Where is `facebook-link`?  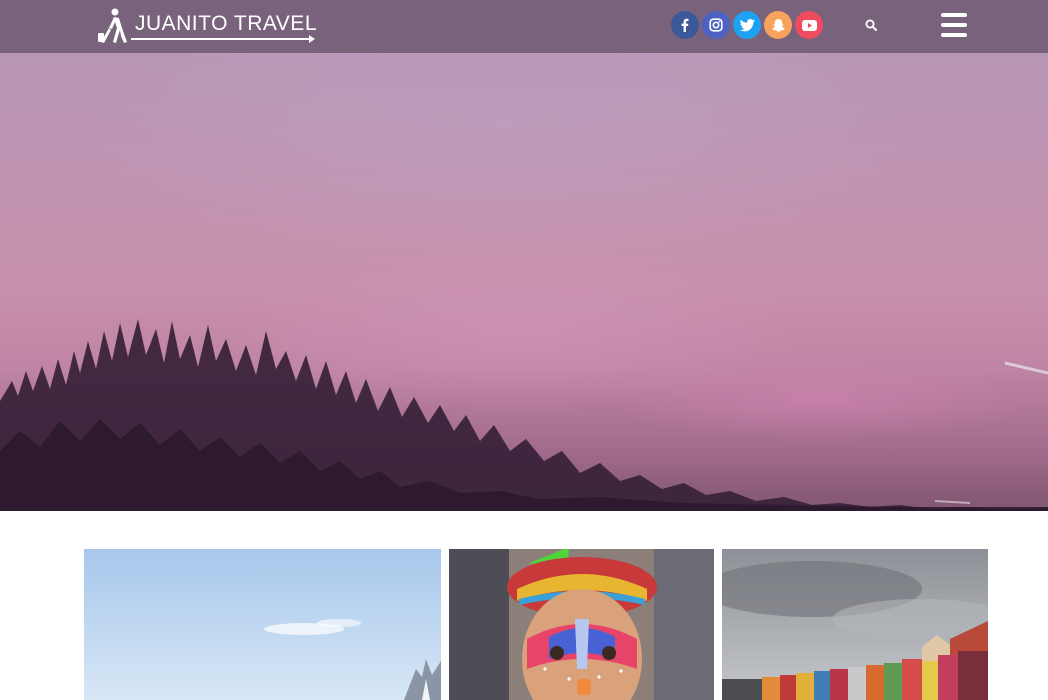
facebook-link is located at coordinates (685, 25).